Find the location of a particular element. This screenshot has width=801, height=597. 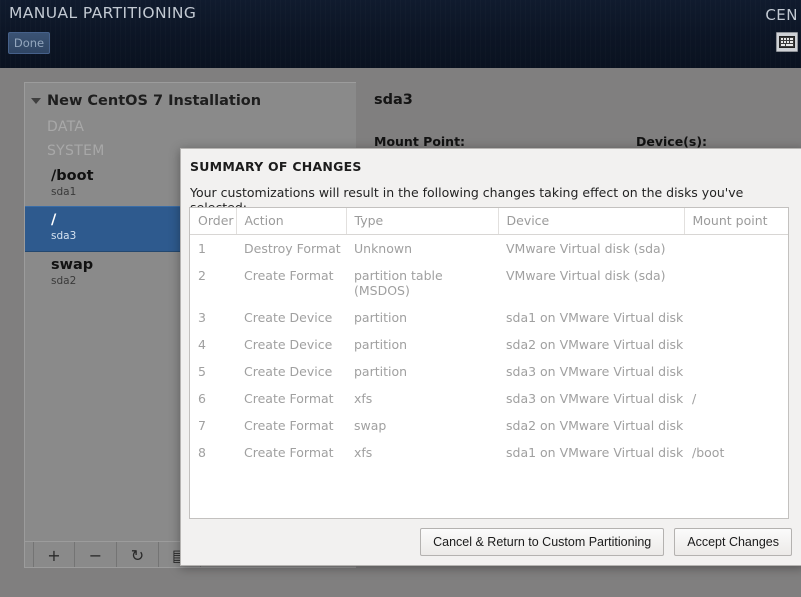

tree-root: New CentOS 7 Installation is located at coordinates (190, 99).